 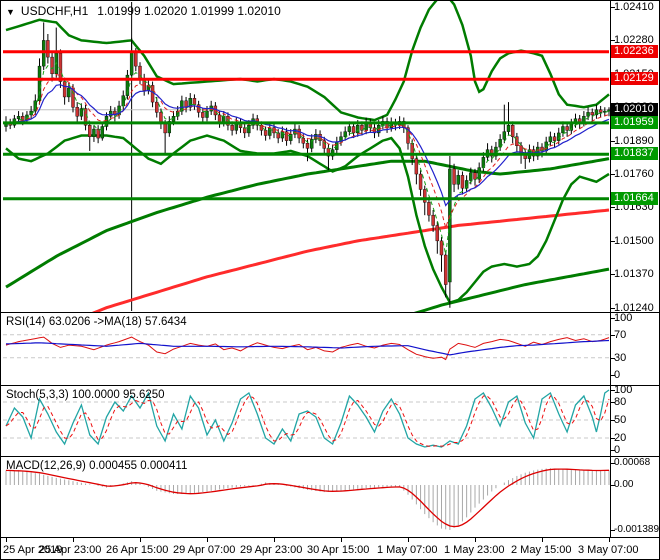 What do you see at coordinates (623, 318) in the screenshot?
I see `rsi-axis-label: 100` at bounding box center [623, 318].